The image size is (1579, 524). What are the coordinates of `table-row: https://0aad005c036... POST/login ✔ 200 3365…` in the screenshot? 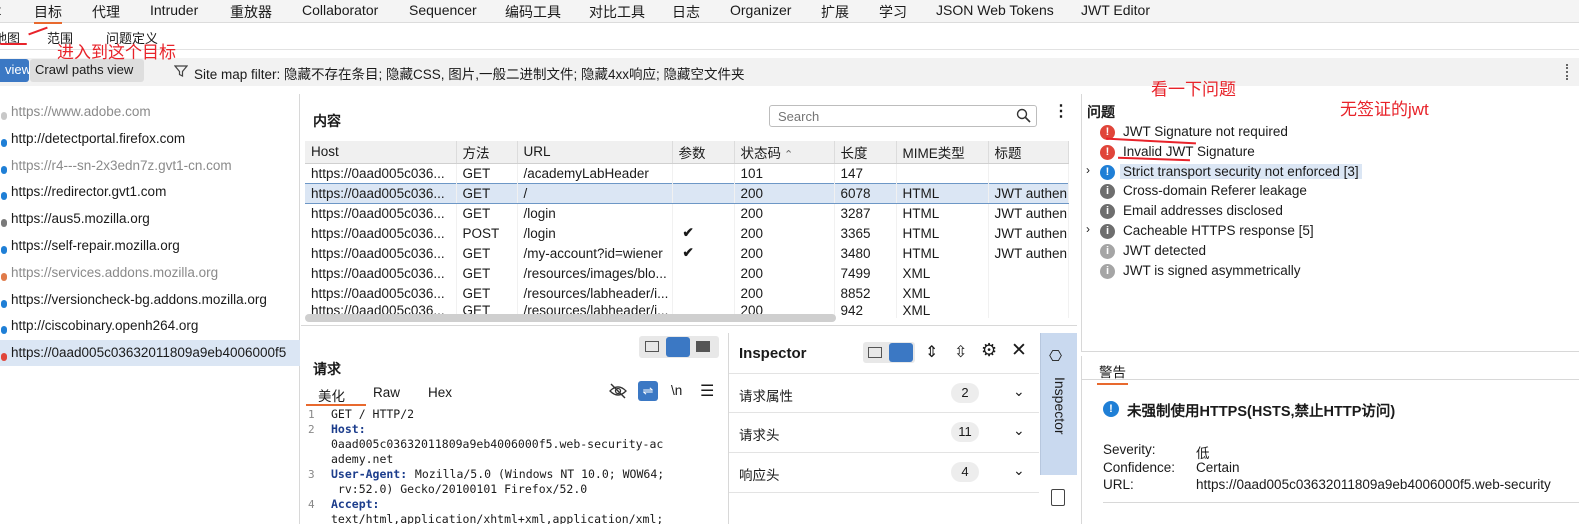 It's located at (687, 233).